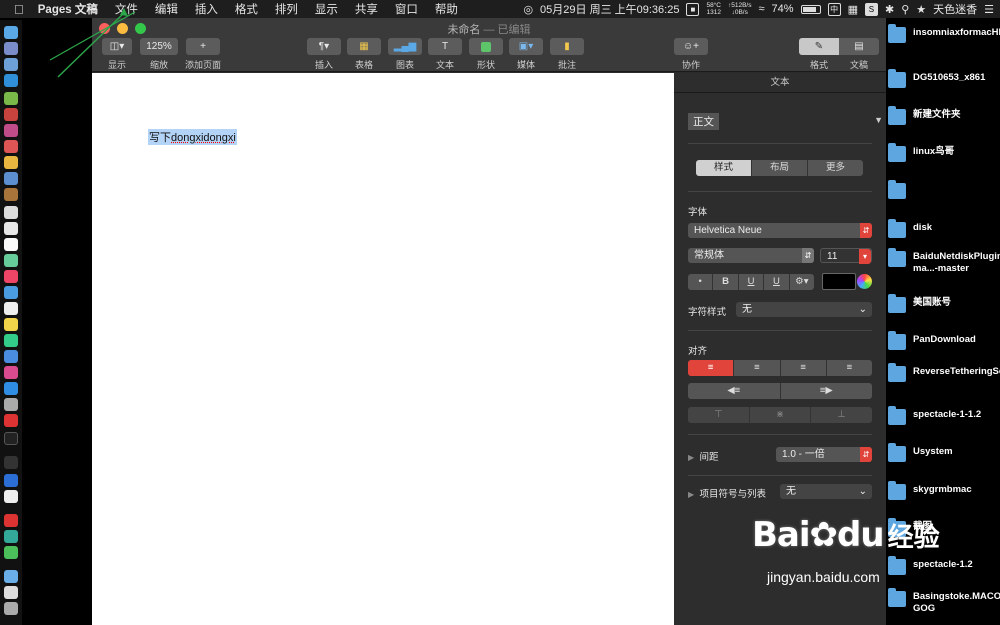 This screenshot has height=625, width=1000. Describe the element at coordinates (324, 54) in the screenshot. I see `insert-button: ¶▾ 插入` at that location.